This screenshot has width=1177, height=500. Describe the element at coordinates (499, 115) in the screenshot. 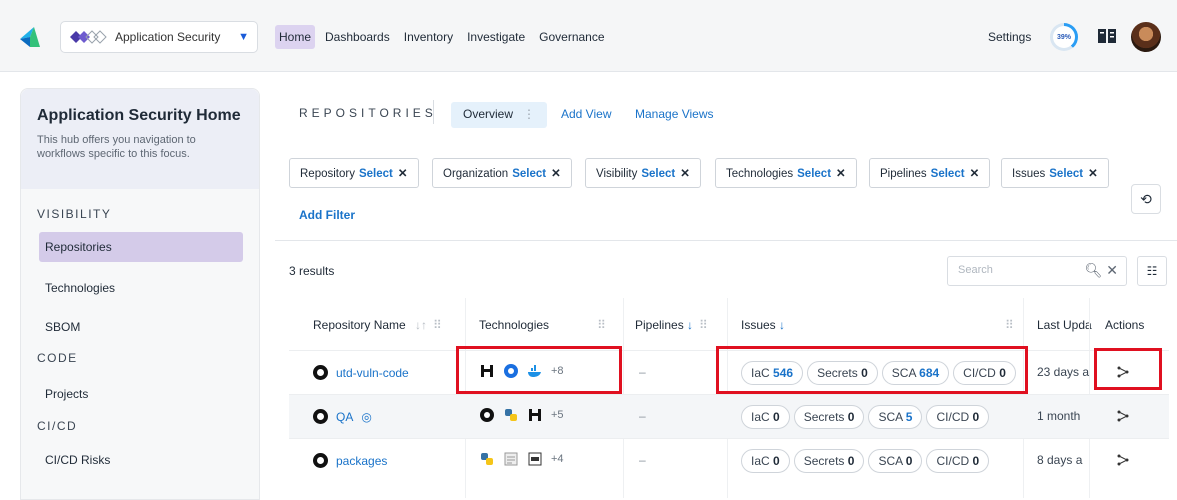

I see `tab-overview: Overview ⋮` at that location.